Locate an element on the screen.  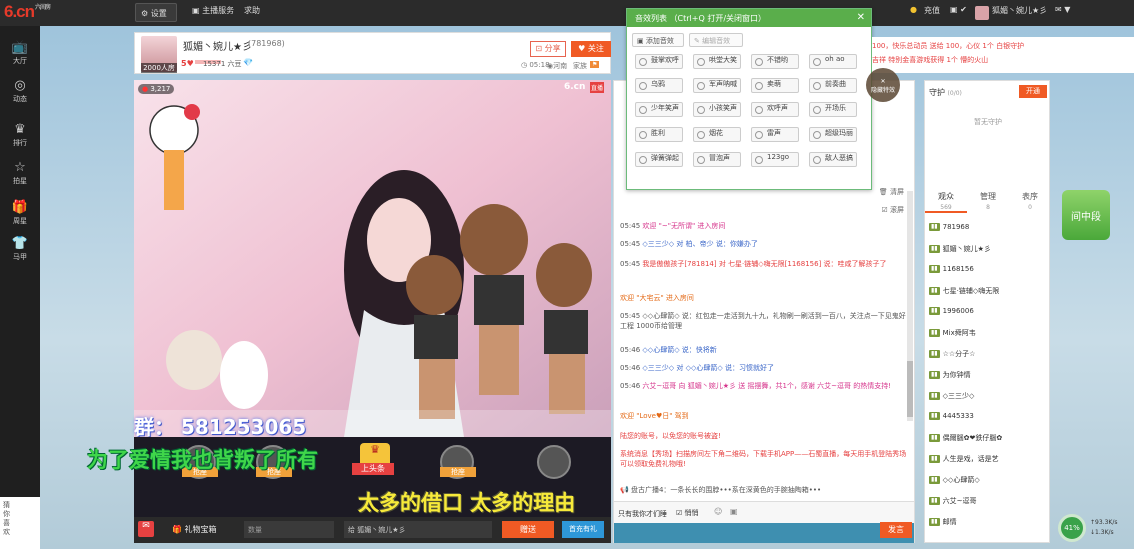
ad-banner: 间中段 is located at coordinates (1086, 215).